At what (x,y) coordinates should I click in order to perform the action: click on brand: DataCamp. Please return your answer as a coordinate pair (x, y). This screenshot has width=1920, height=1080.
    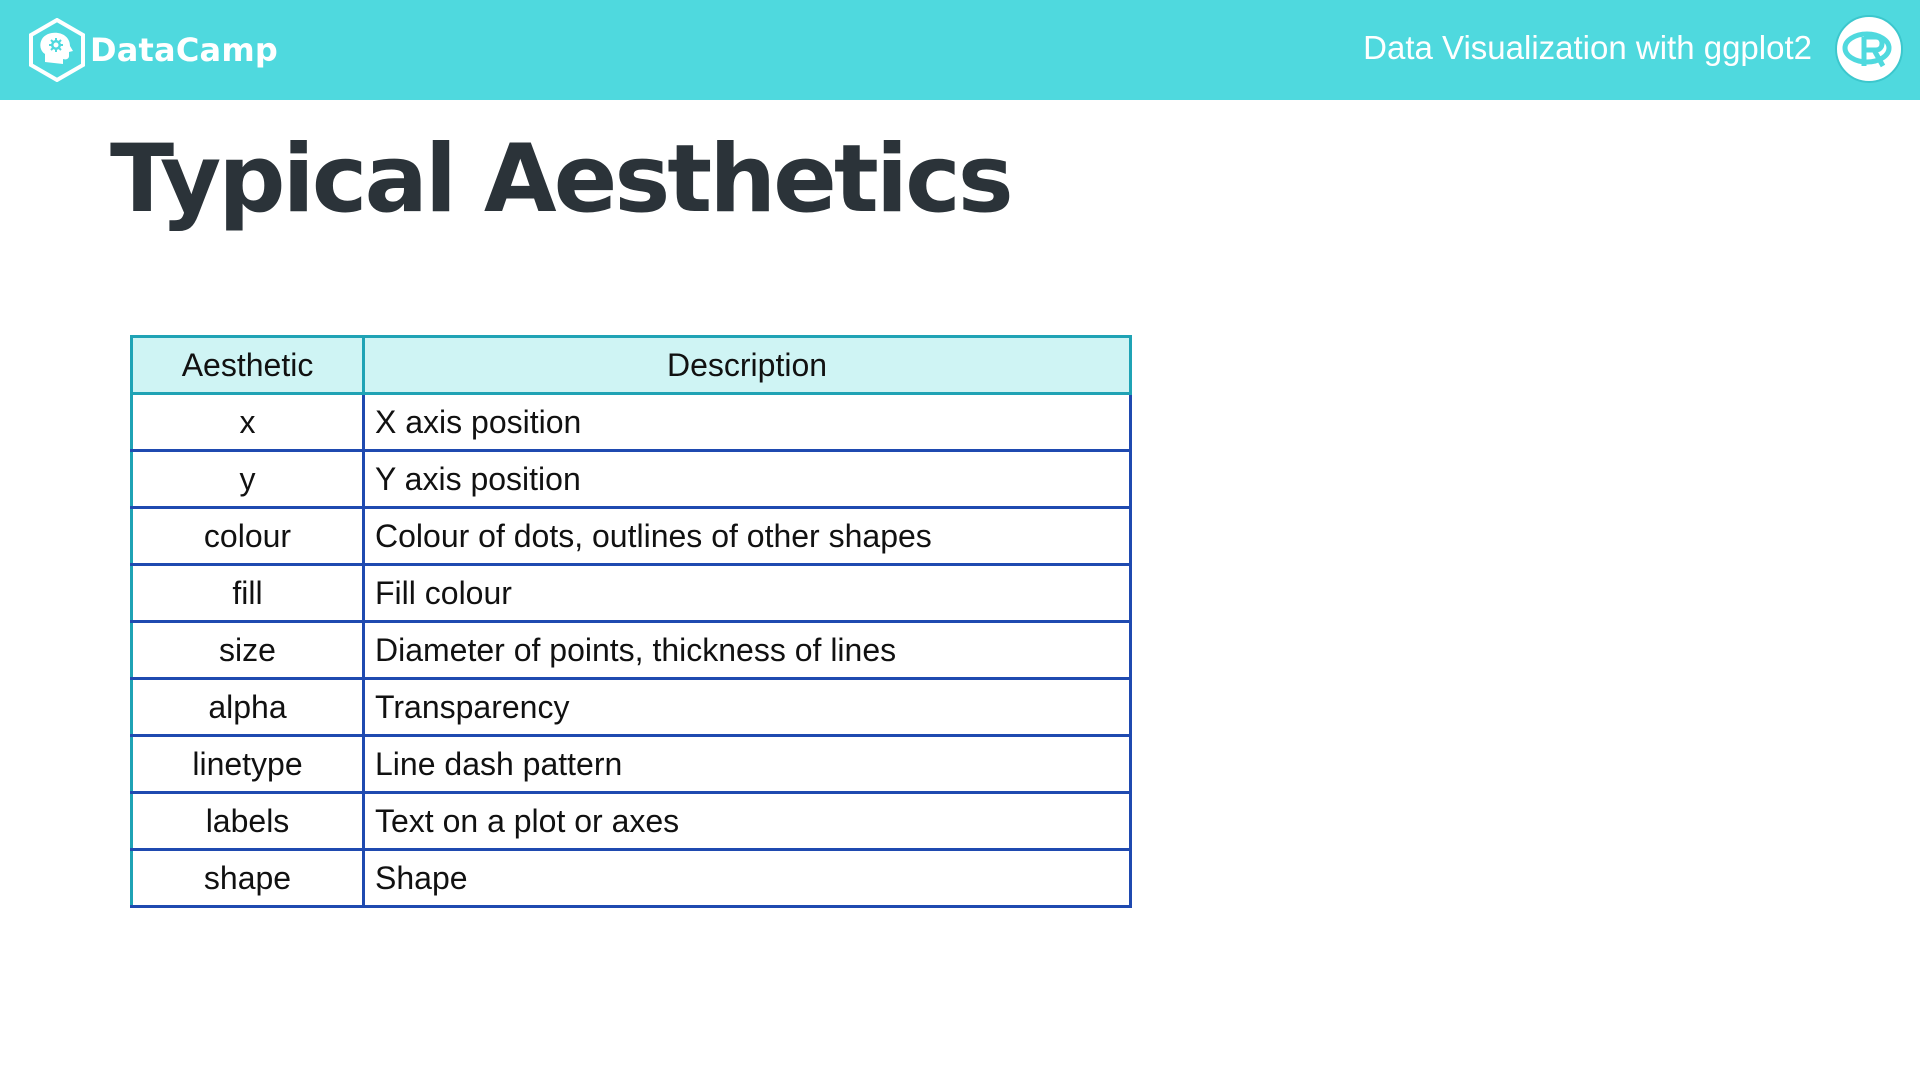
    Looking at the image, I should click on (153, 50).